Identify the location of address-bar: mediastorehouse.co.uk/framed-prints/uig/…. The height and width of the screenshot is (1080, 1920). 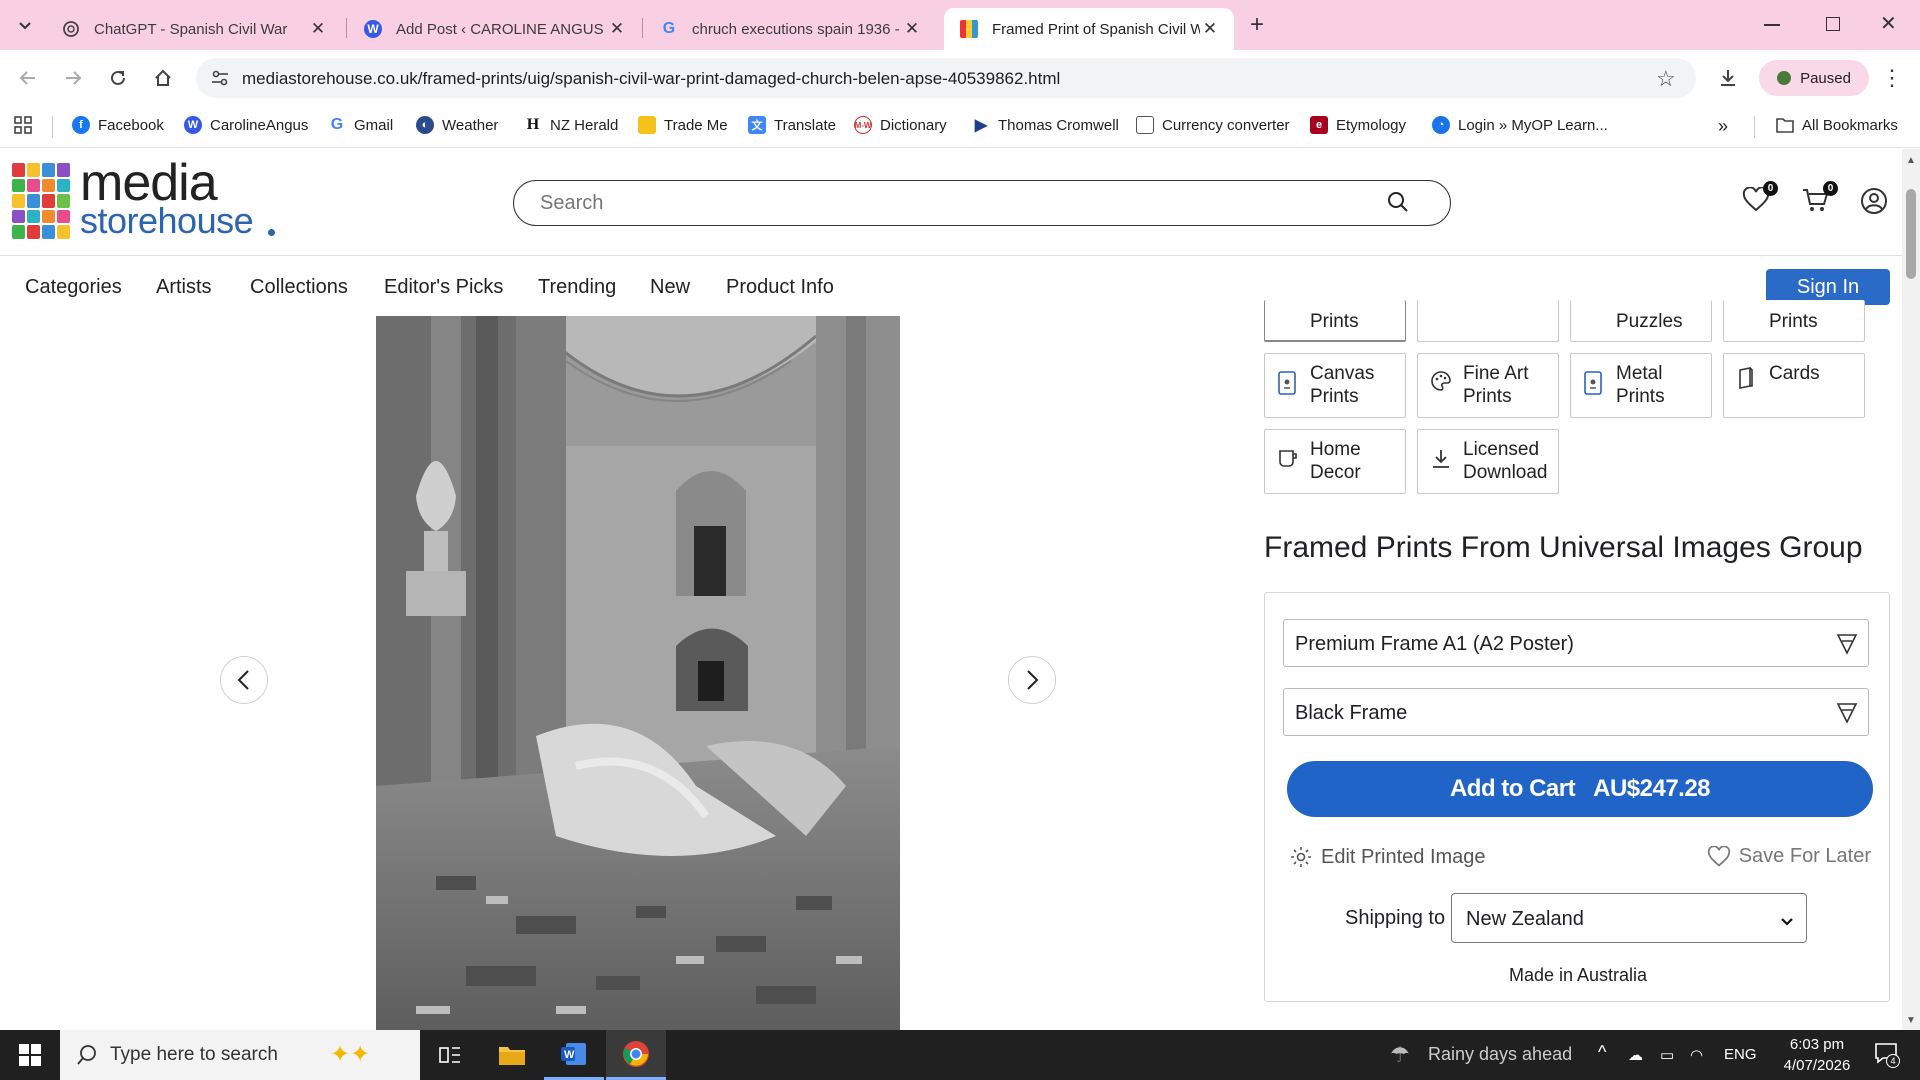
(946, 78).